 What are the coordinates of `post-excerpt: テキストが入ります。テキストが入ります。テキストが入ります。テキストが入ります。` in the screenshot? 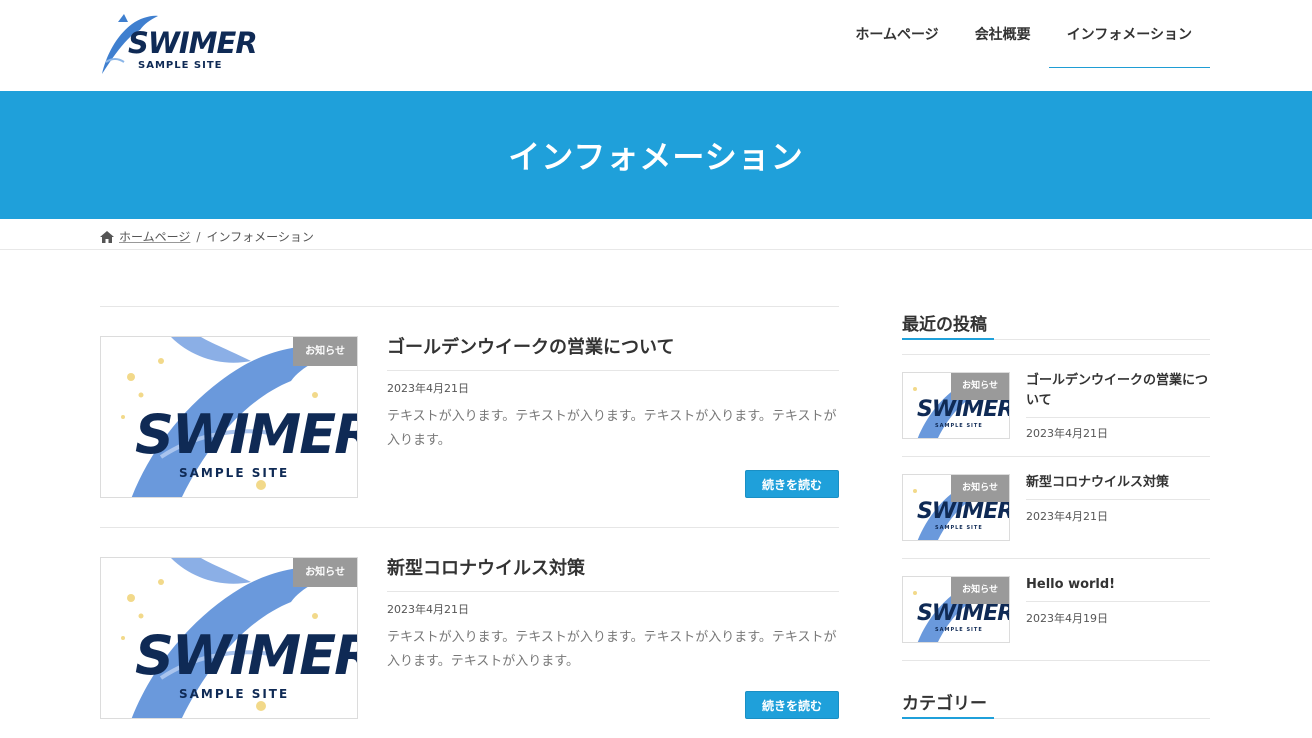 It's located at (612, 428).